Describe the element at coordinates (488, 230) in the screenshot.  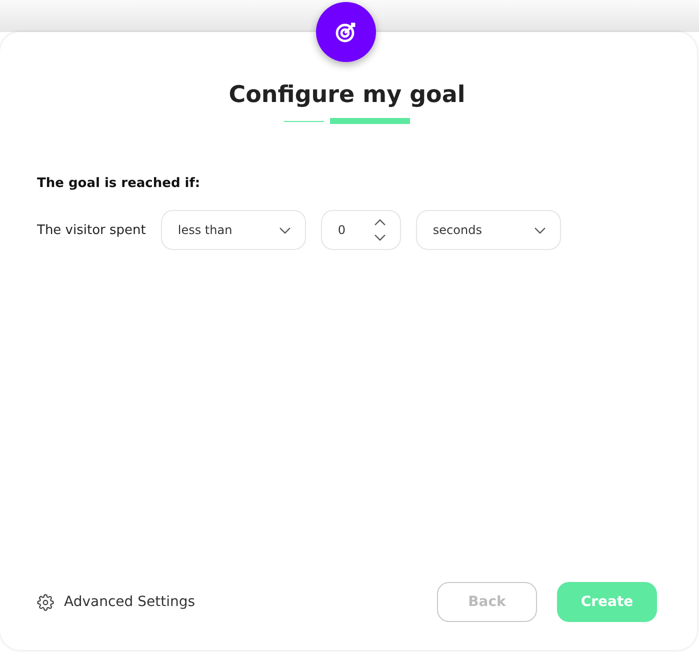
I see `unit-dropdown: seconds` at that location.